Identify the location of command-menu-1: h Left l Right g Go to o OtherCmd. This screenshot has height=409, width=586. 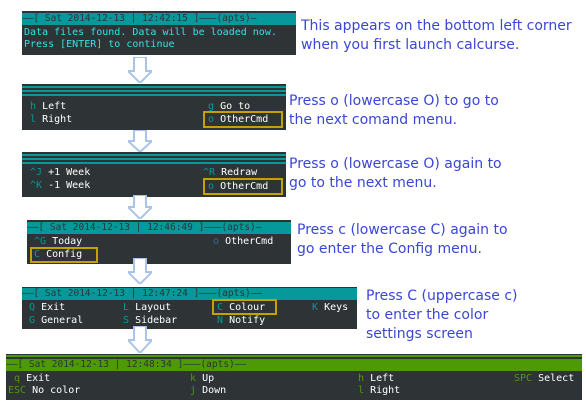
(154, 107).